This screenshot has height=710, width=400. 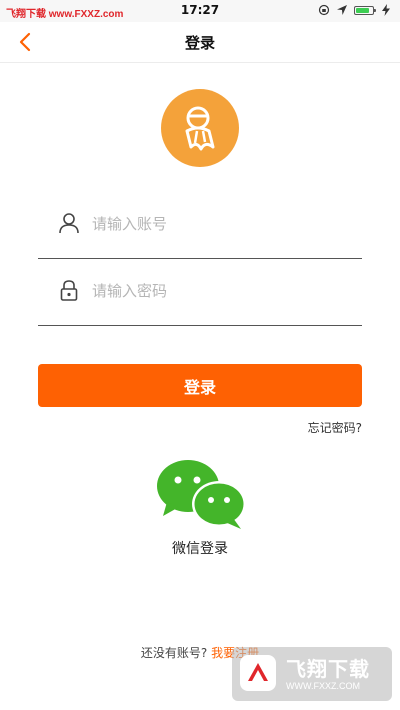 I want to click on battery-icon, so click(x=365, y=10).